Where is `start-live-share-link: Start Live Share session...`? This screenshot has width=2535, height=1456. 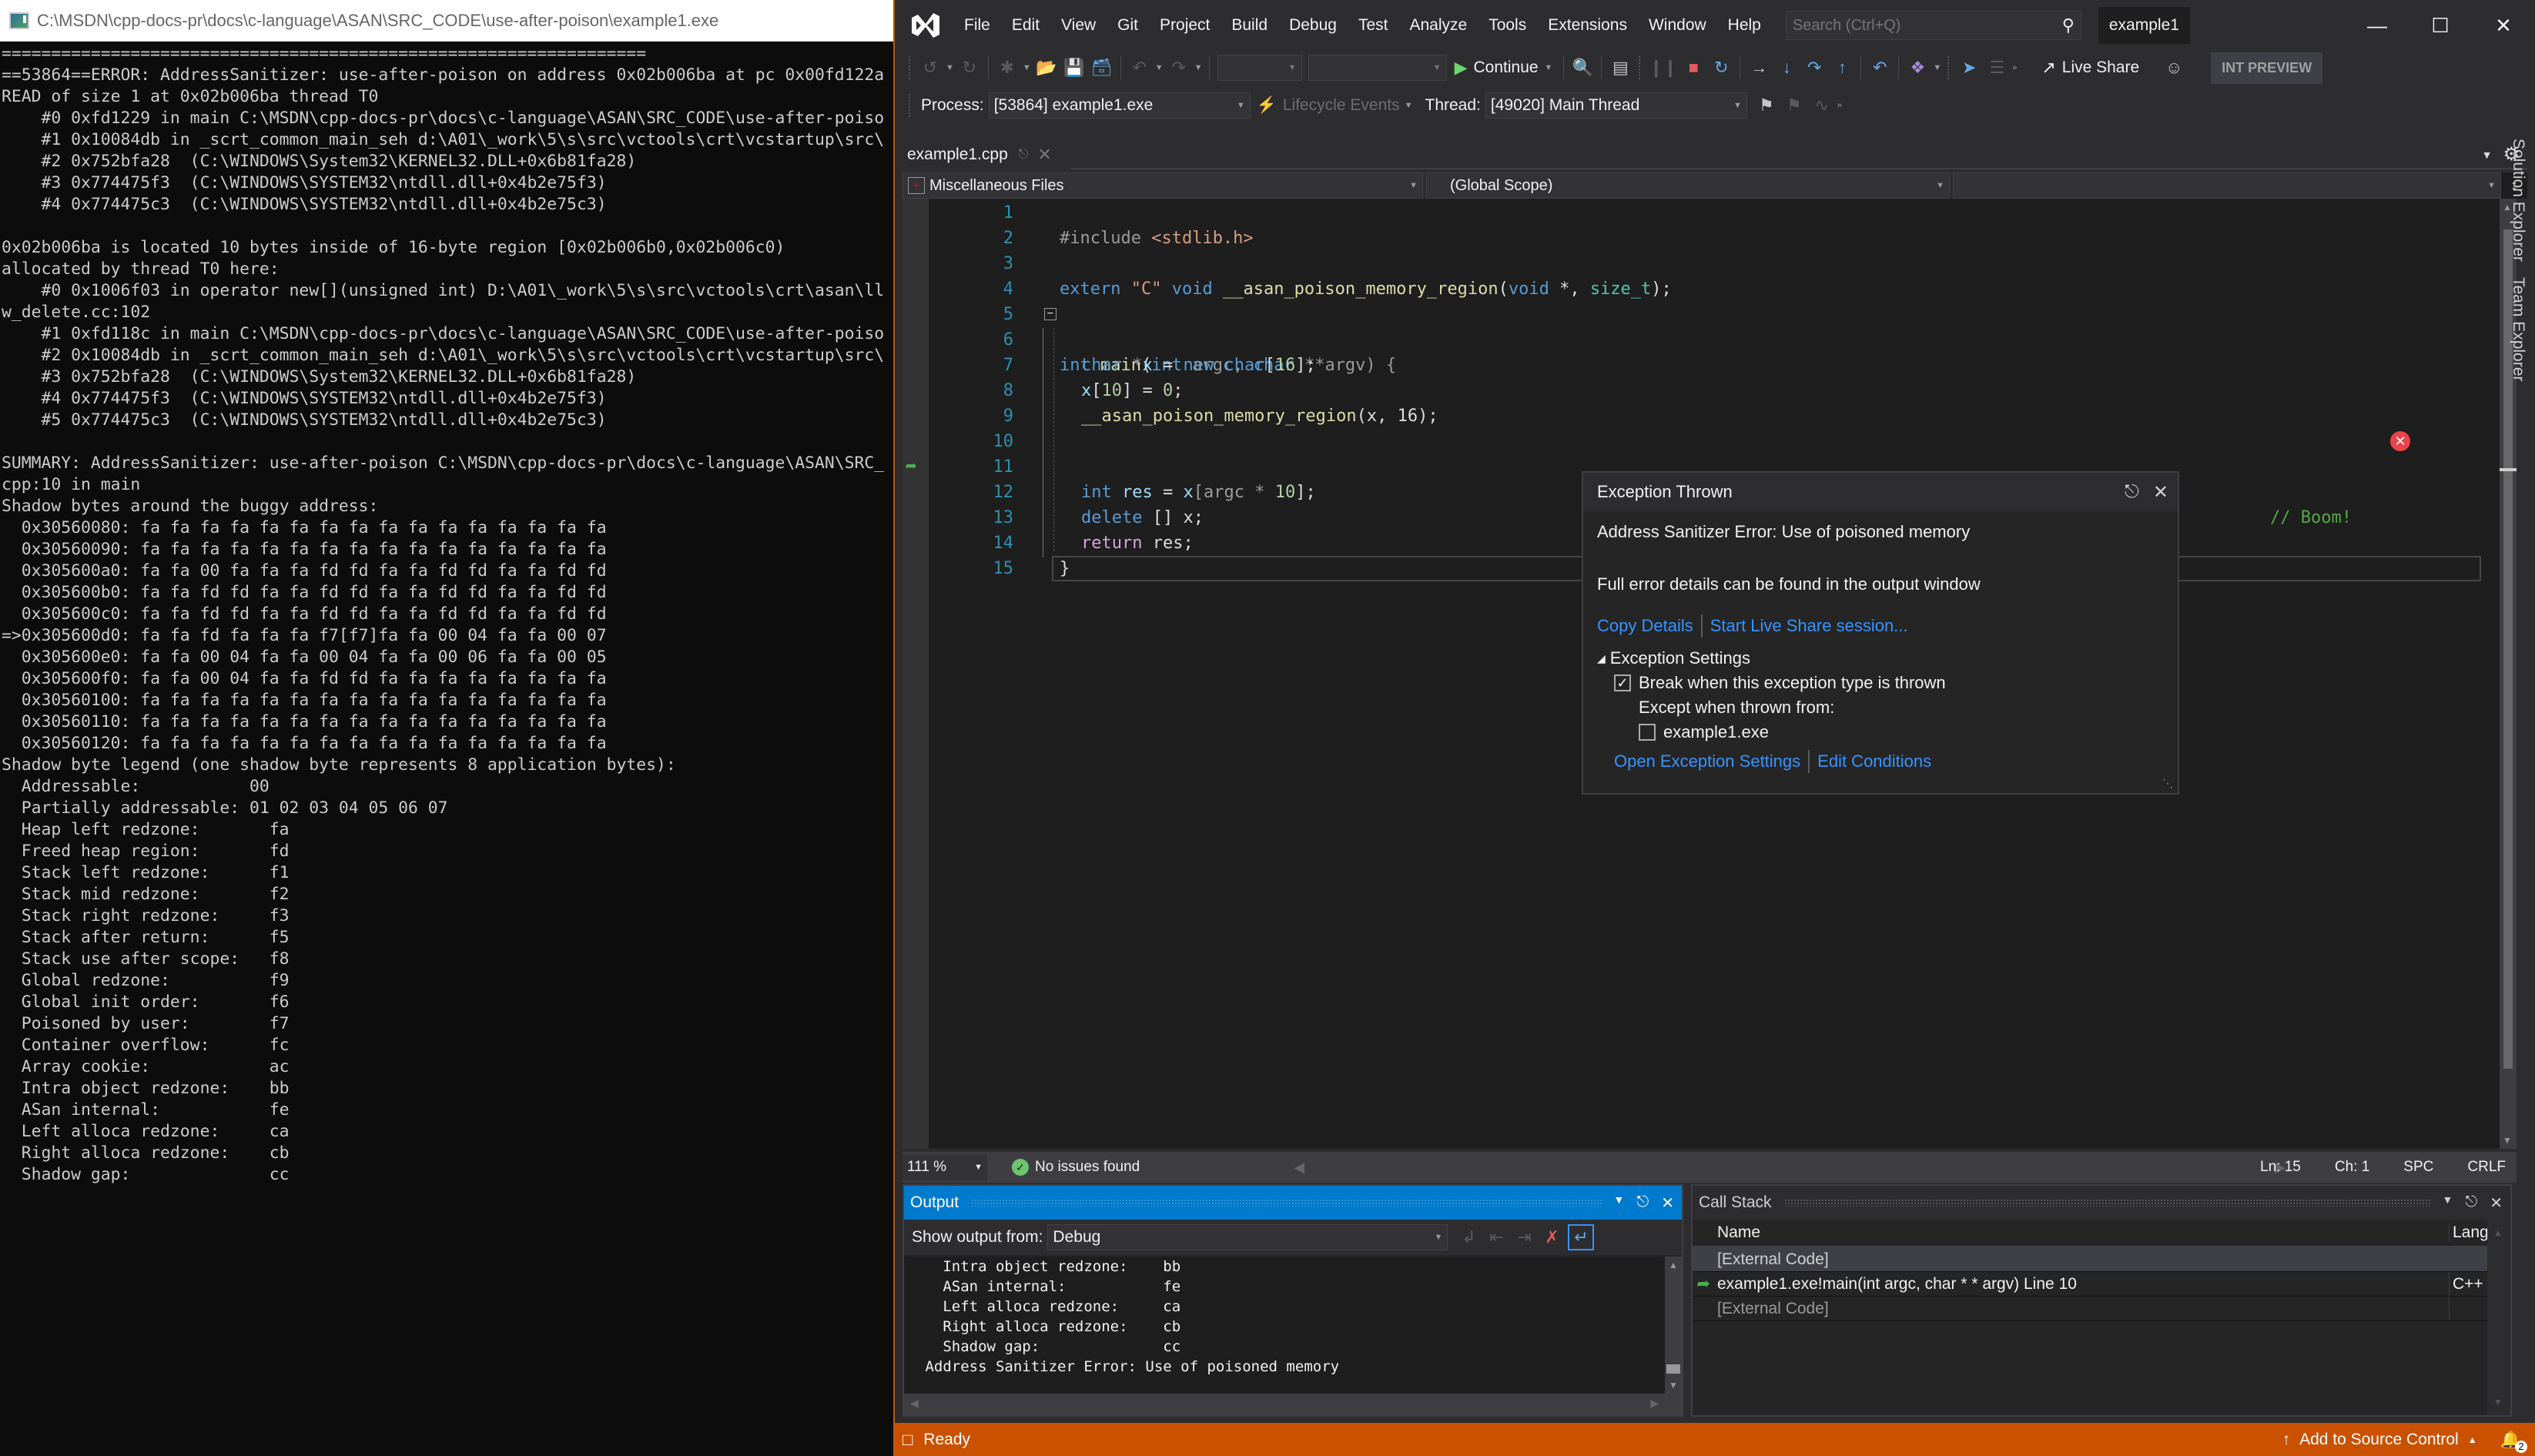 start-live-share-link: Start Live Share session... is located at coordinates (1809, 626).